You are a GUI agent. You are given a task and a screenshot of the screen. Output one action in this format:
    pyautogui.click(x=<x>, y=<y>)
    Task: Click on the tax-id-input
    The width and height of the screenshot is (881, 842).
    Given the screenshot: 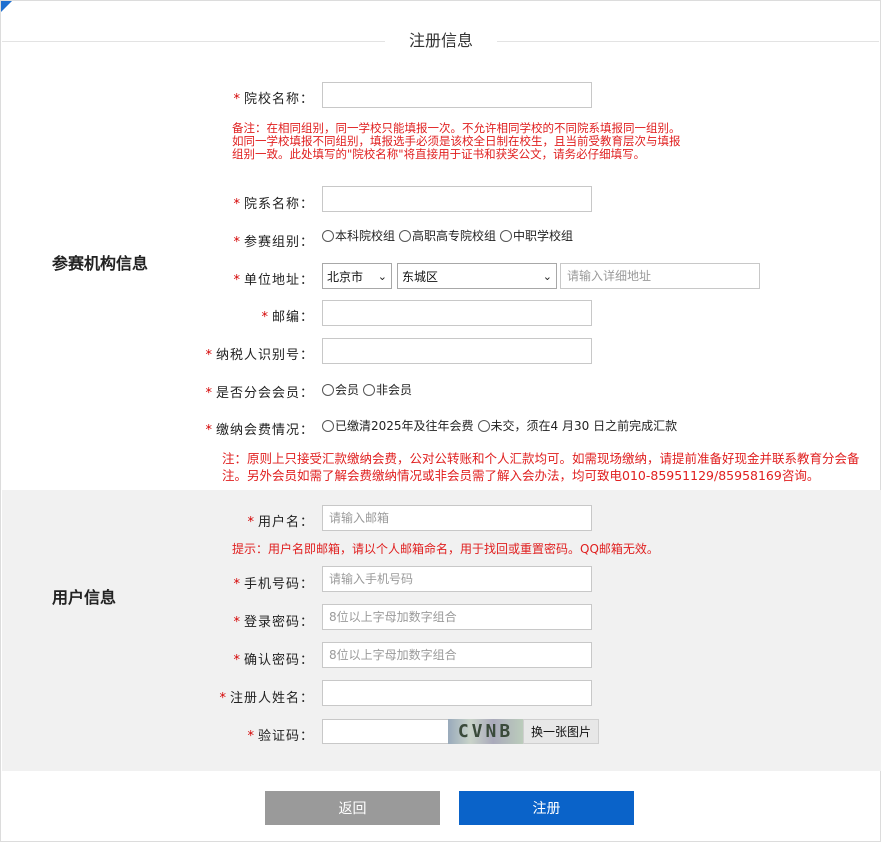 What is the action you would take?
    pyautogui.click(x=457, y=351)
    